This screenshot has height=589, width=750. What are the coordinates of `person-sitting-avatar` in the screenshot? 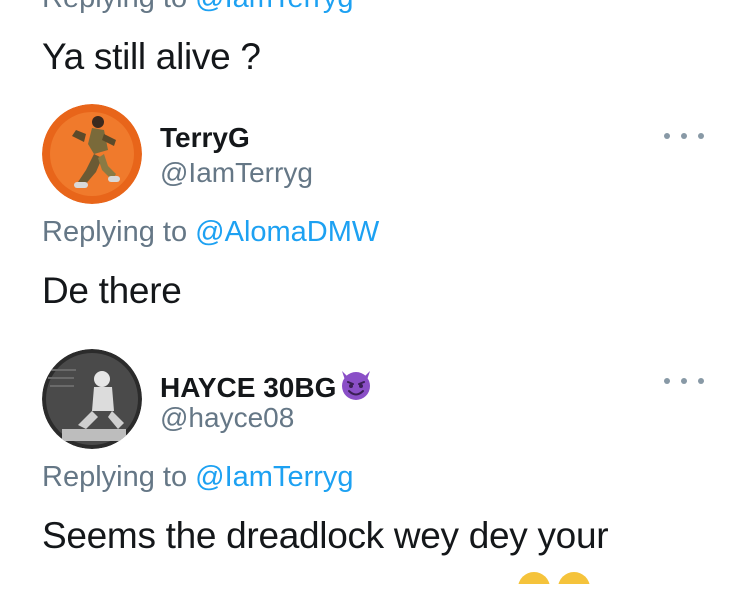 It's located at (92, 399).